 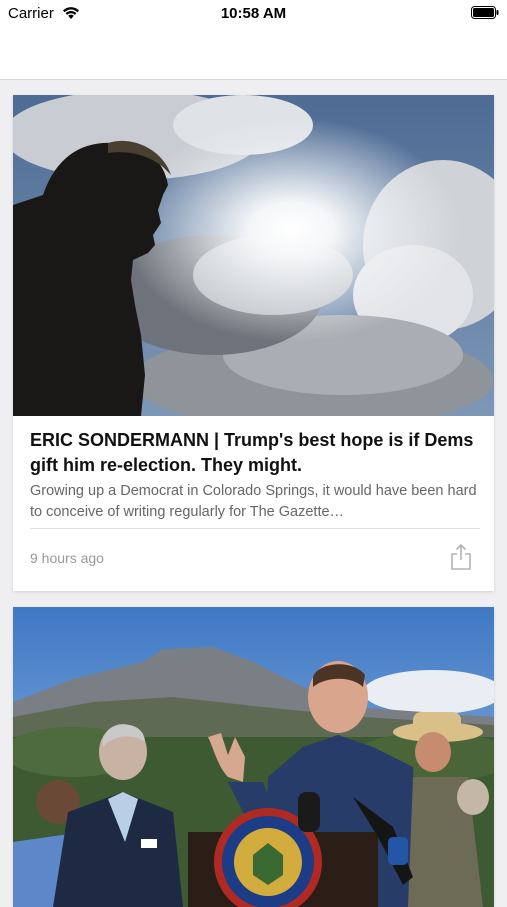 What do you see at coordinates (67, 558) in the screenshot?
I see `article-timestamp: 9 hours ago` at bounding box center [67, 558].